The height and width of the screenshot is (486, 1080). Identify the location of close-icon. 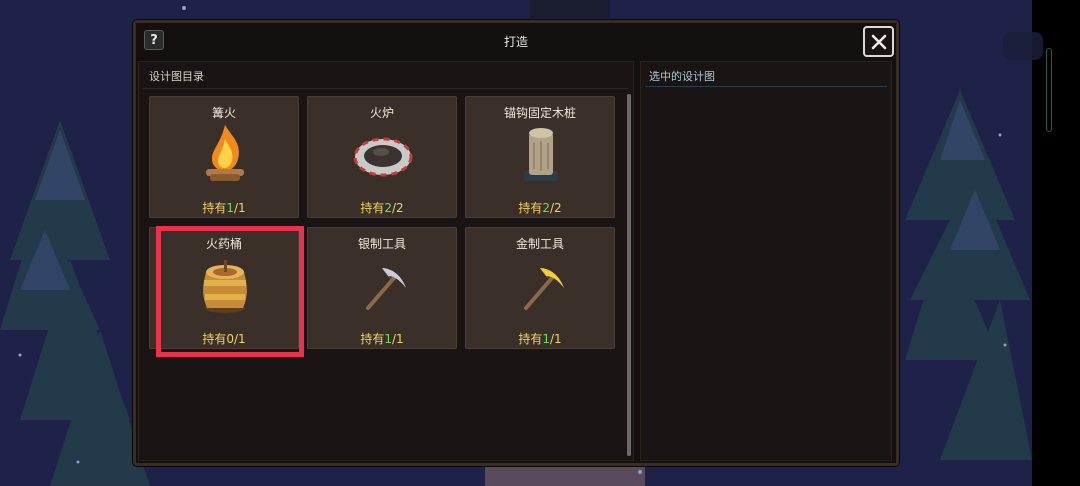
(878, 41).